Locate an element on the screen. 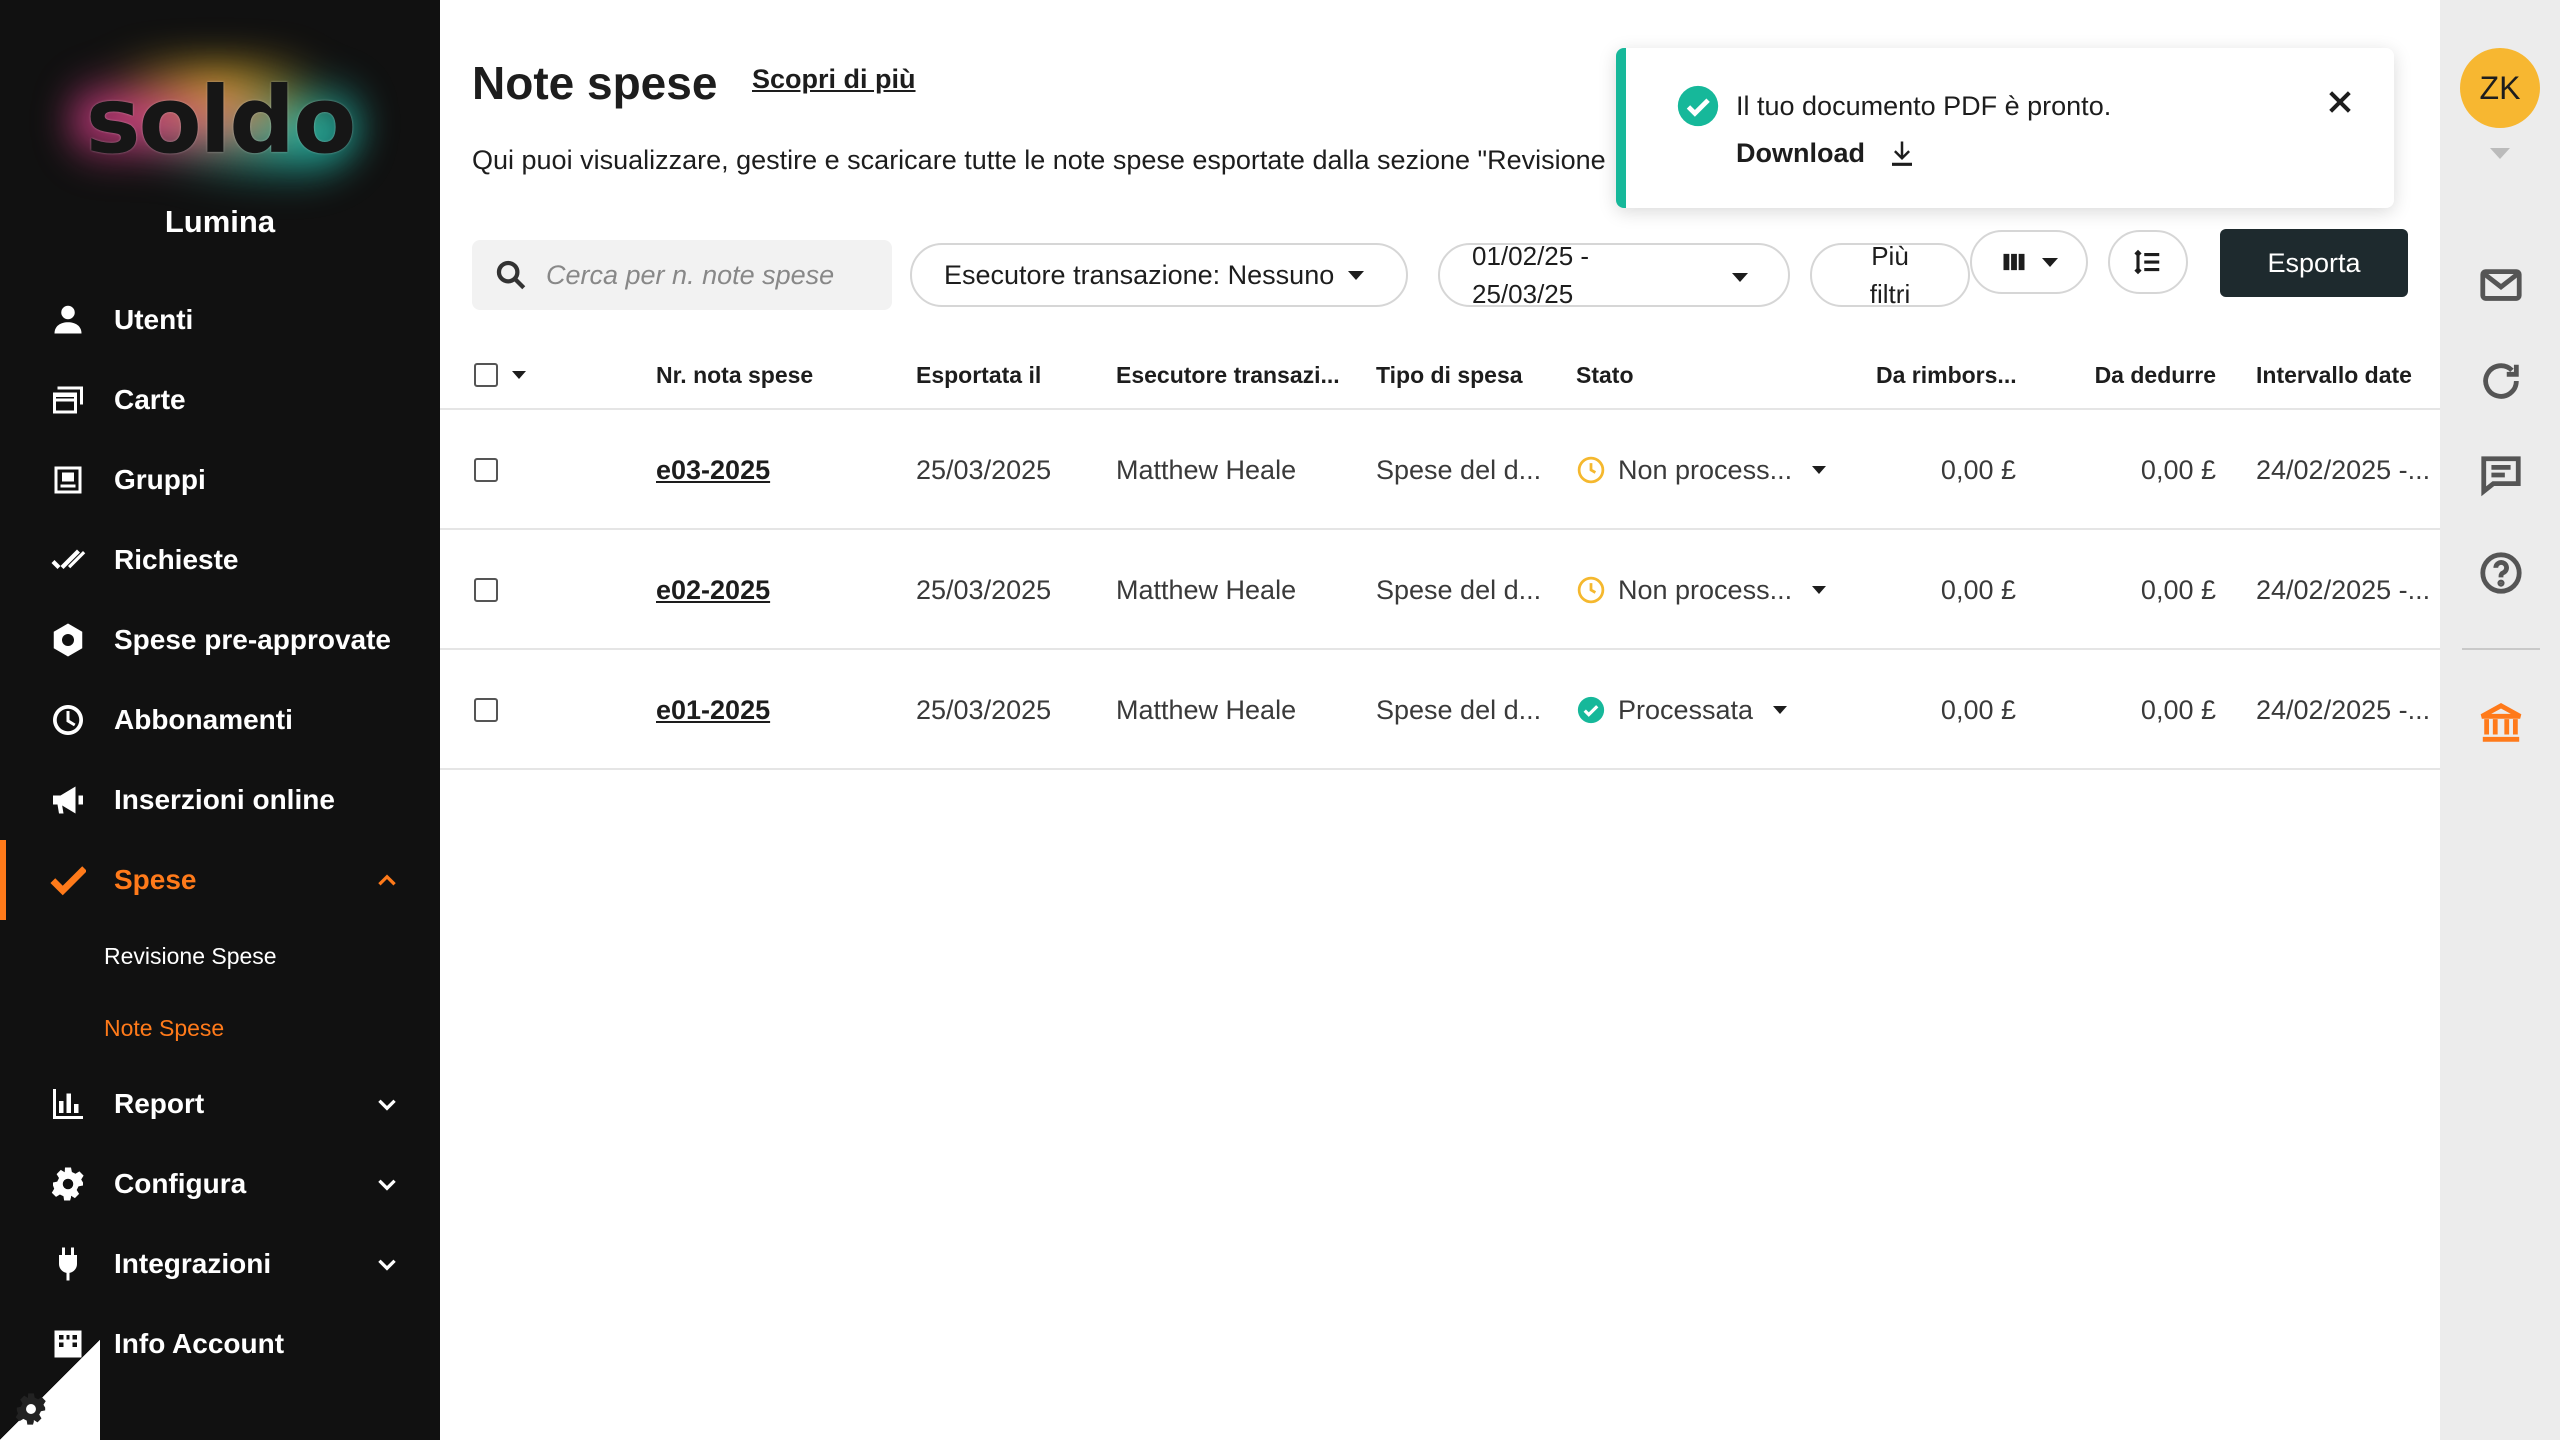  search-input is located at coordinates (706, 275).